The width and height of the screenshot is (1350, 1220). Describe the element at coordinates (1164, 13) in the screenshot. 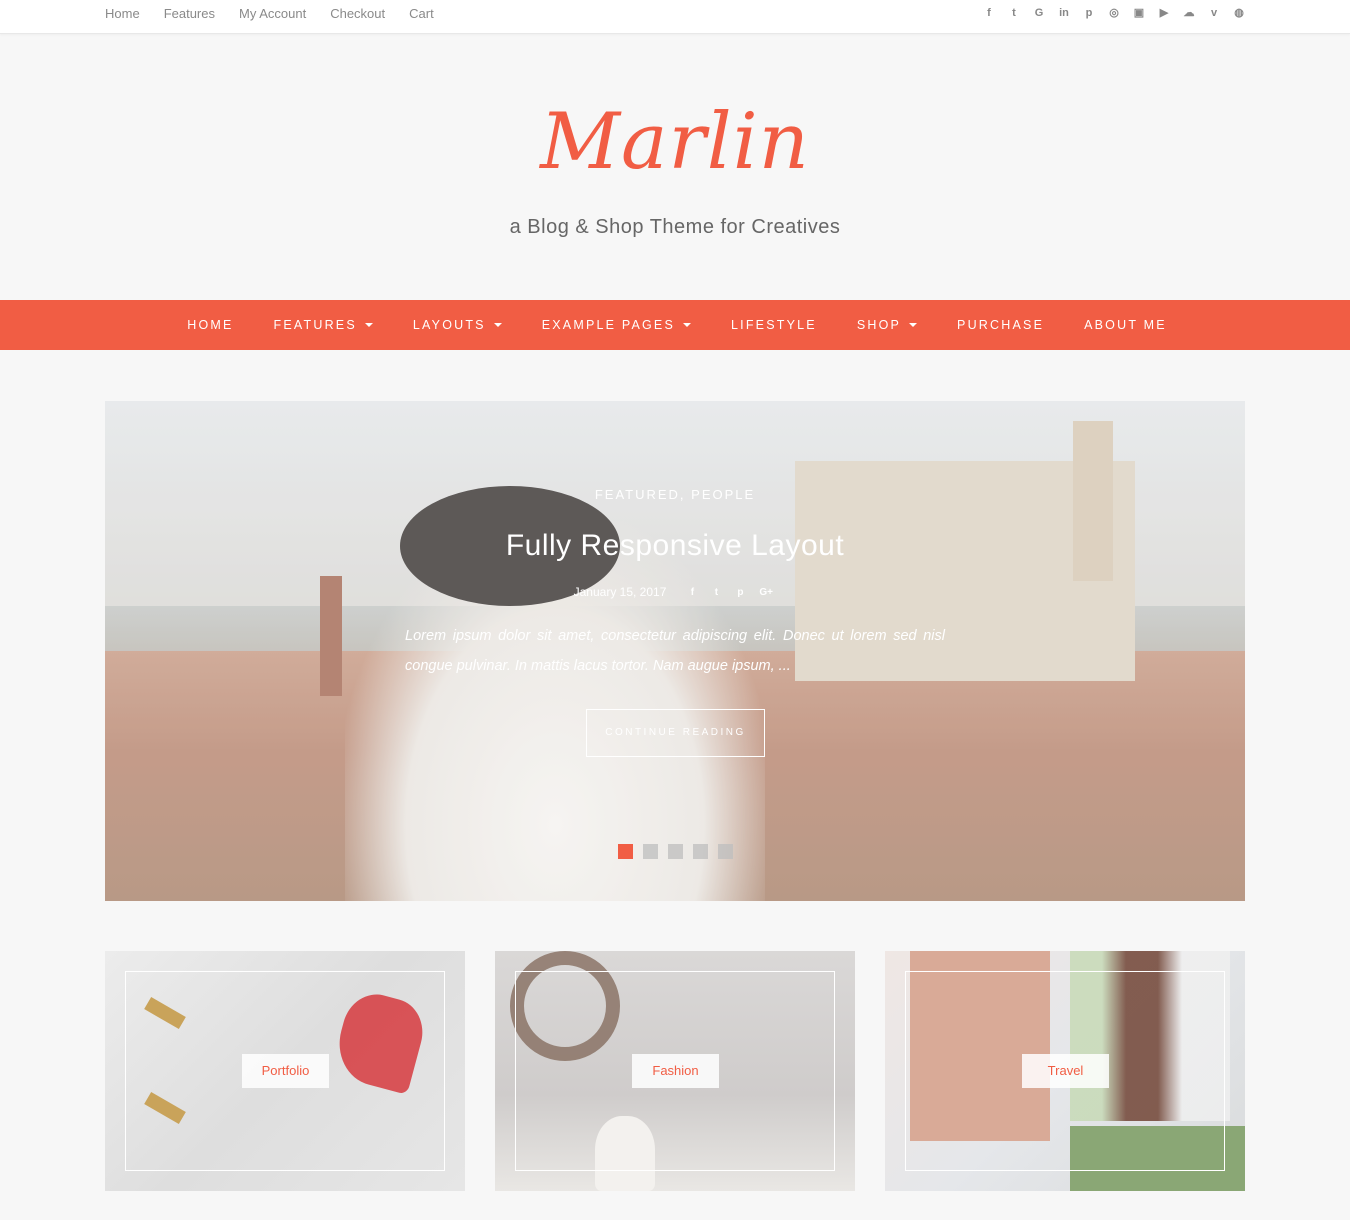

I see `youtube-icon: ▶` at that location.